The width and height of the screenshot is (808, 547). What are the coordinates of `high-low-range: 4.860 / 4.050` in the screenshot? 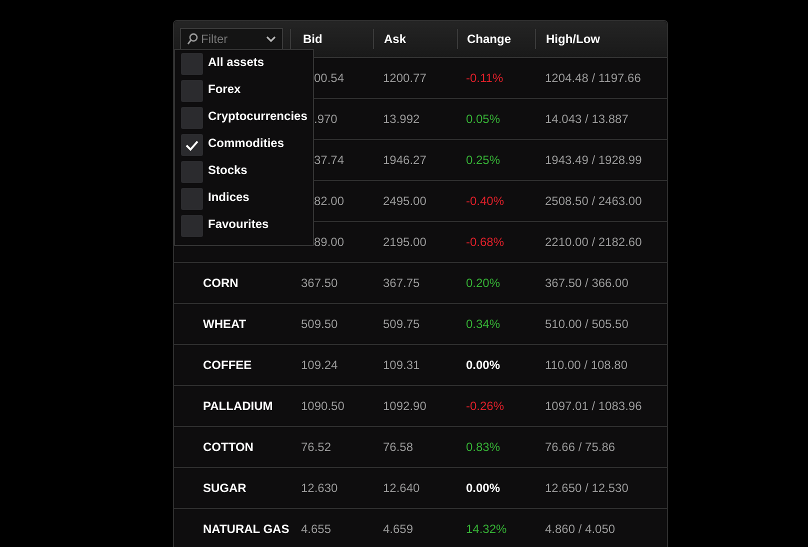 It's located at (580, 529).